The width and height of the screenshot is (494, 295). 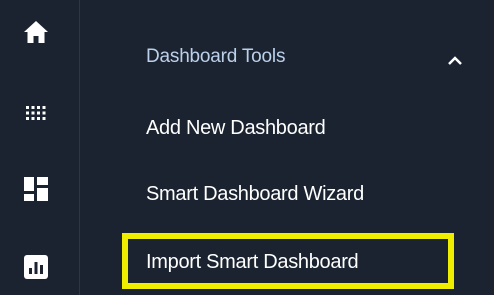 I want to click on apps-grid-icon, so click(x=36, y=113).